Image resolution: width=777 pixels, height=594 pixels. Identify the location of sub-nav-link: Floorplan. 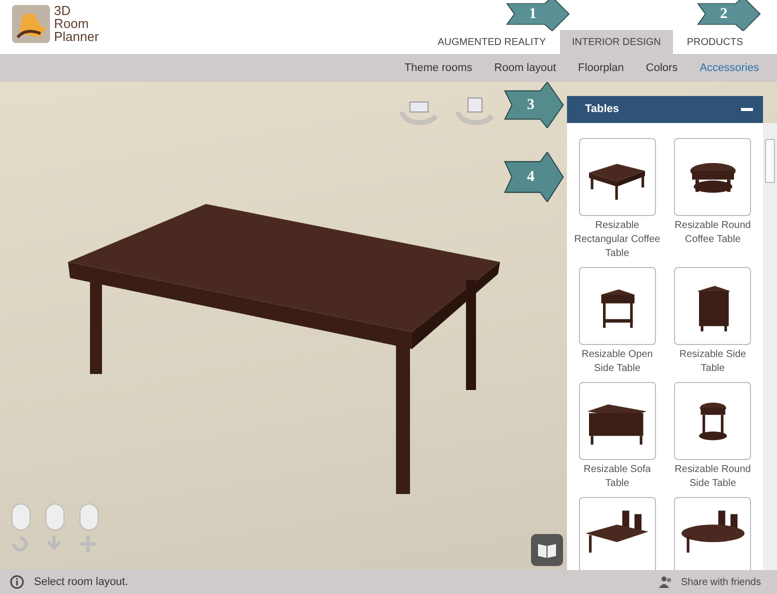
(601, 68).